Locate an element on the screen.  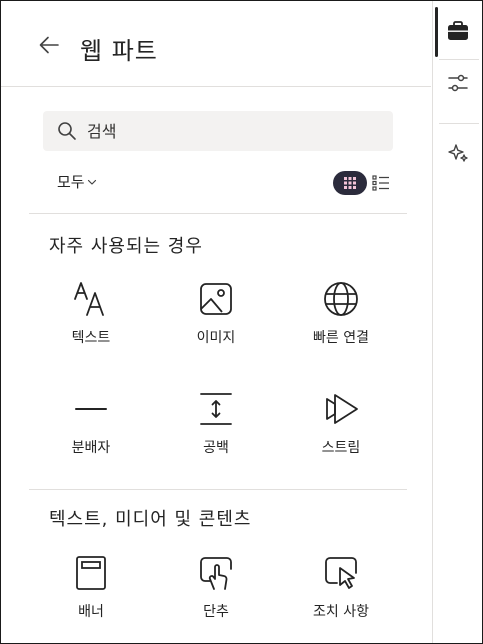
webpart-label: 배너 is located at coordinates (91, 612).